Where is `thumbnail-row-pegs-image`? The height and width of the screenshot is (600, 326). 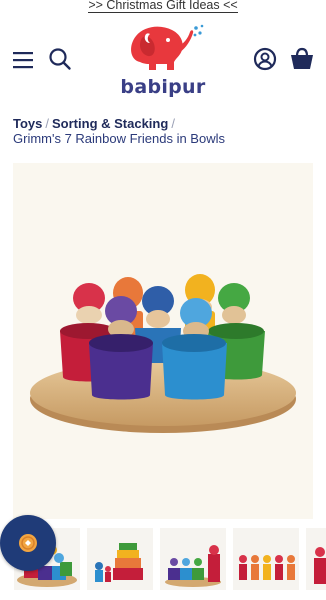 thumbnail-row-pegs-image is located at coordinates (267, 567).